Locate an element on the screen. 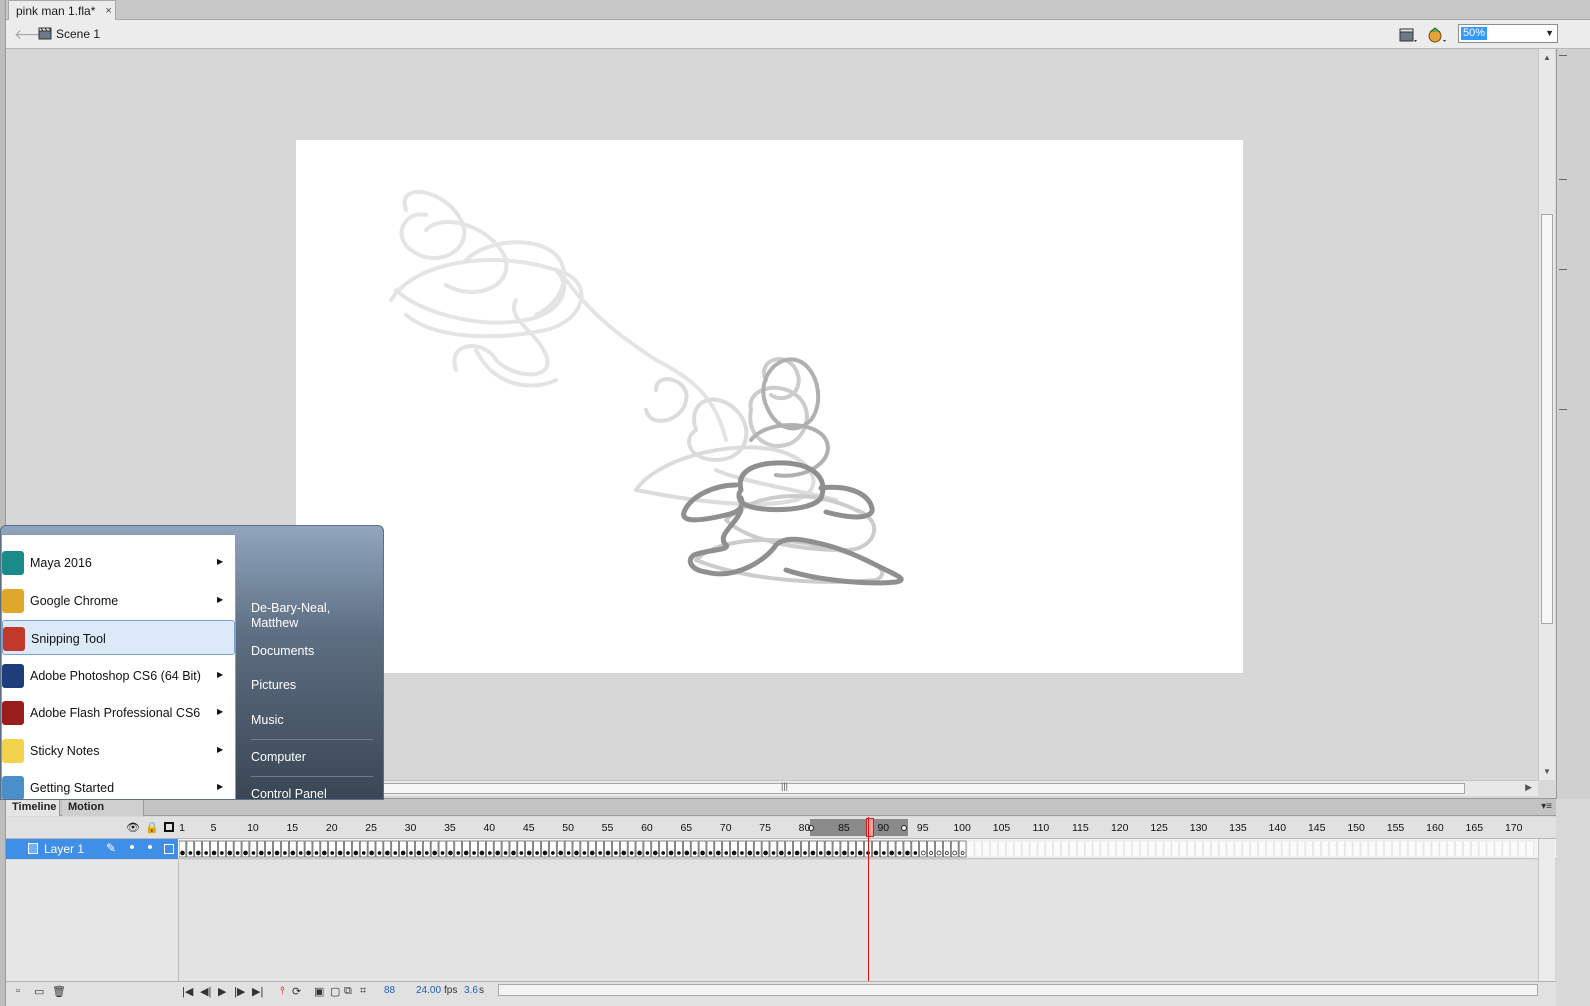  scroll-up-icon: ▲ is located at coordinates (1547, 57).